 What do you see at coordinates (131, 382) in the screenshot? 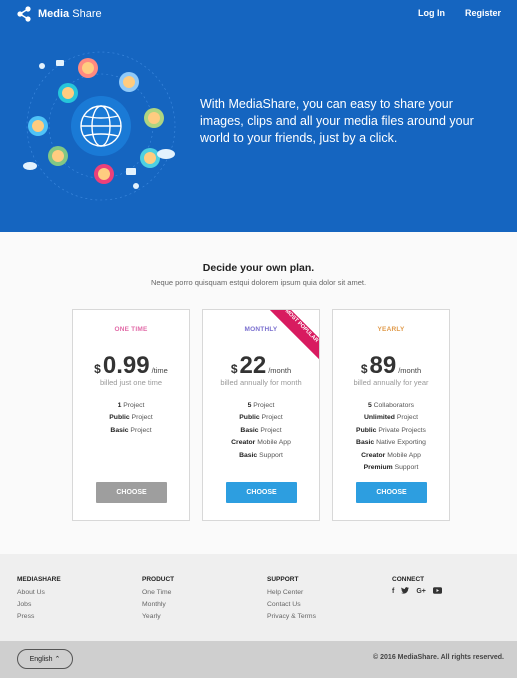
I see `billing-note: billed just one time` at bounding box center [131, 382].